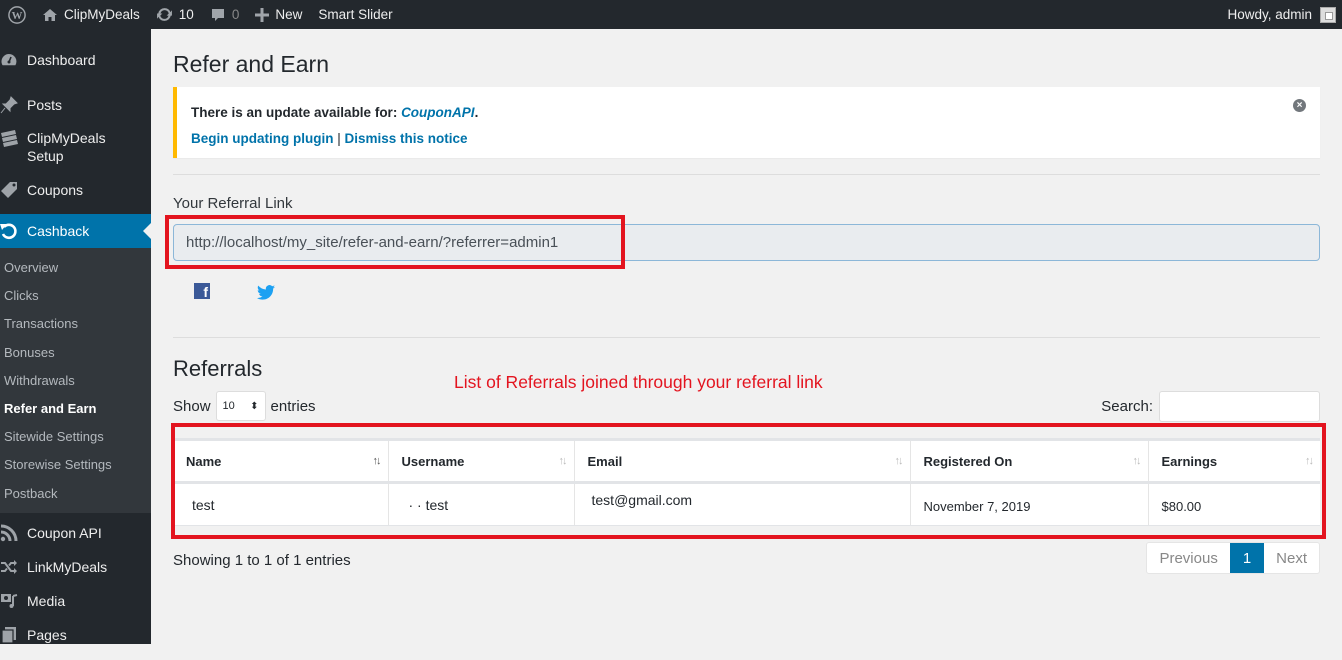 The width and height of the screenshot is (1342, 660). What do you see at coordinates (46, 600) in the screenshot?
I see `menu-label: Media` at bounding box center [46, 600].